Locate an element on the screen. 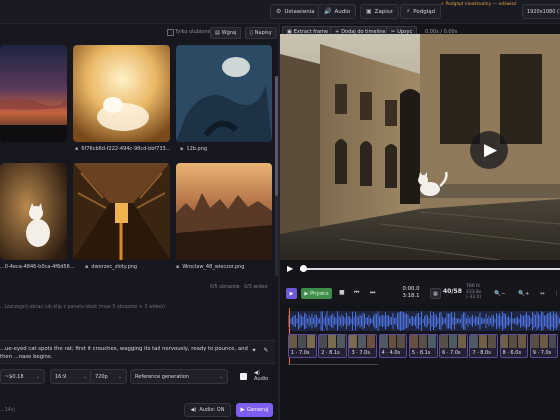 This screenshot has height=420, width=560. zoom-out-button: 🔍− is located at coordinates (499, 293).